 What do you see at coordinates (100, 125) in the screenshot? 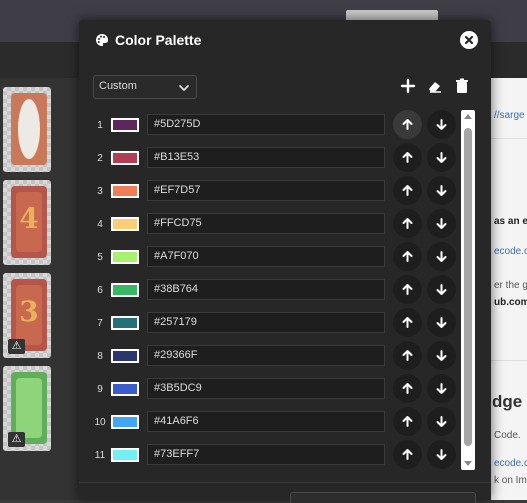
I see `color-index: 1` at bounding box center [100, 125].